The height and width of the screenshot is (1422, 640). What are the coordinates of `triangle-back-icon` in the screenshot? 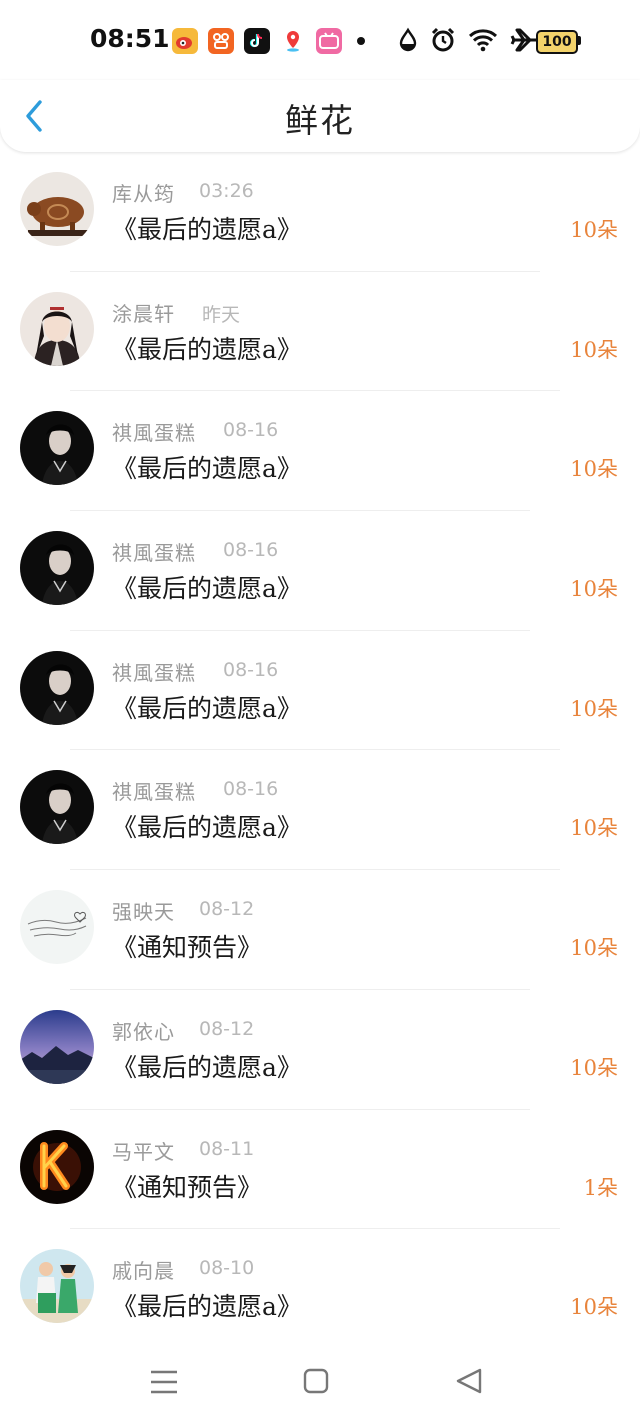 It's located at (469, 1381).